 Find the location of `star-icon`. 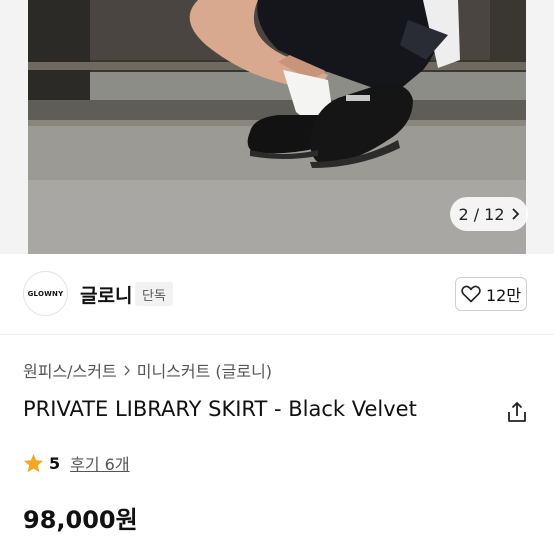

star-icon is located at coordinates (33, 463).